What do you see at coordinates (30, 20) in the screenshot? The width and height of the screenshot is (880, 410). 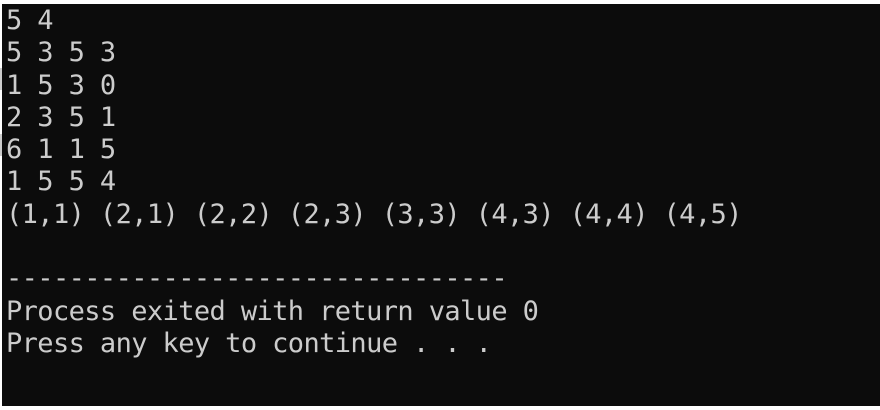 I see `console-line: 5 4` at bounding box center [30, 20].